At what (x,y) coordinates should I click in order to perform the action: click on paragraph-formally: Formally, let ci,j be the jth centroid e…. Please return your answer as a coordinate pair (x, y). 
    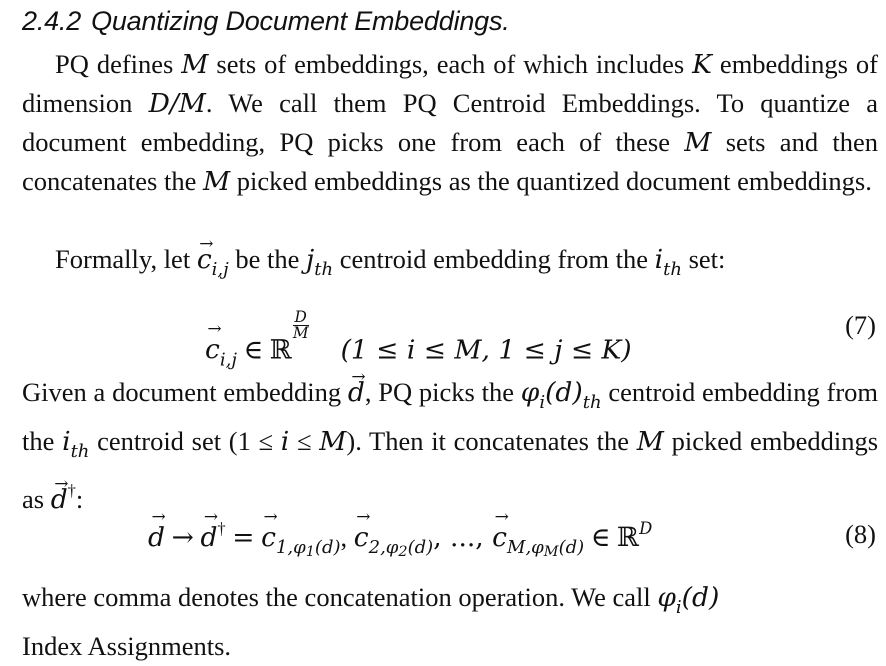
    Looking at the image, I should click on (450, 264).